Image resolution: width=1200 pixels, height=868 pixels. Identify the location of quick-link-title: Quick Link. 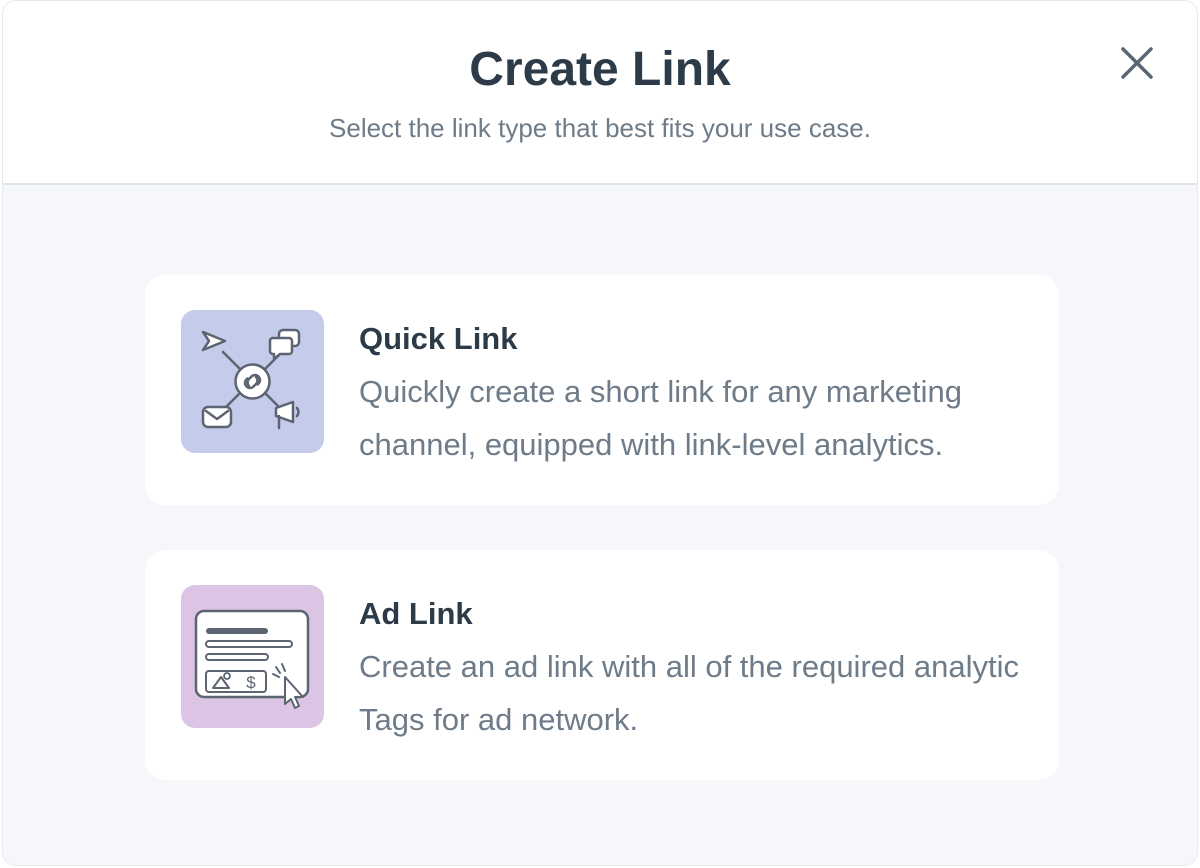
(438, 338).